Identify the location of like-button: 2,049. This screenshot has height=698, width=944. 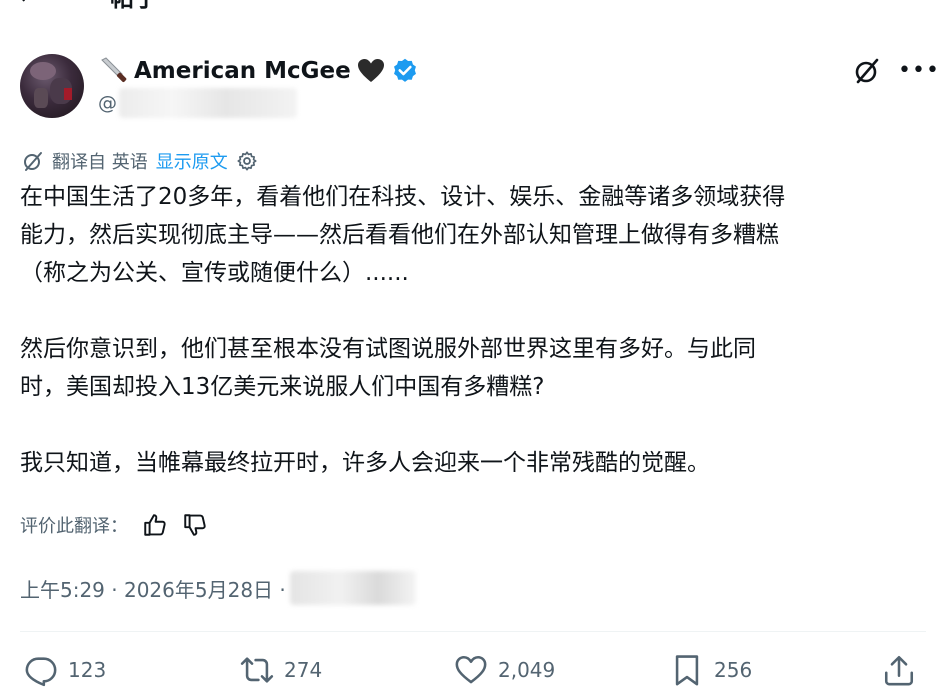
(504, 670).